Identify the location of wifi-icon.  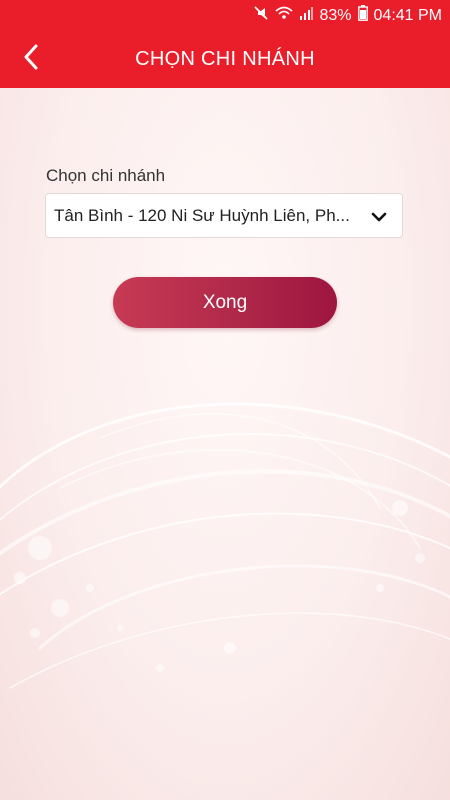
(284, 15).